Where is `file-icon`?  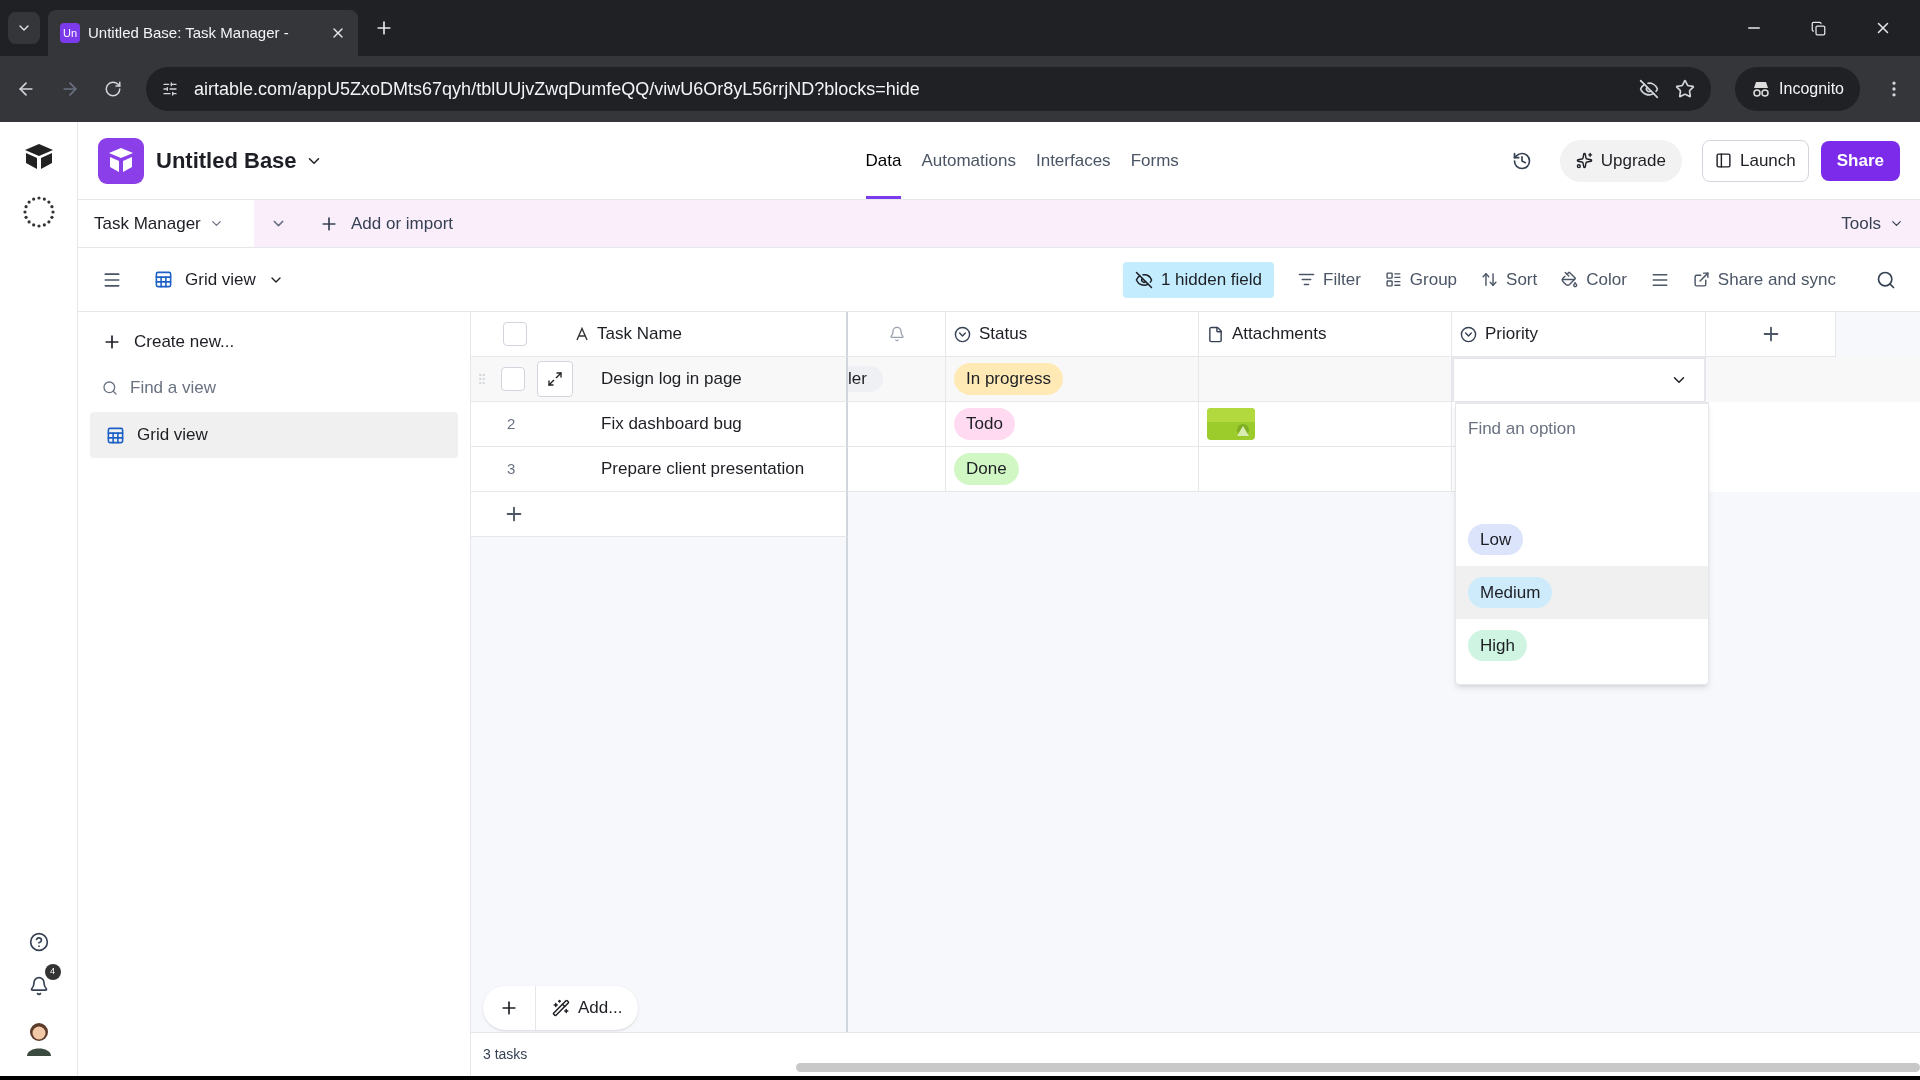 file-icon is located at coordinates (1215, 334).